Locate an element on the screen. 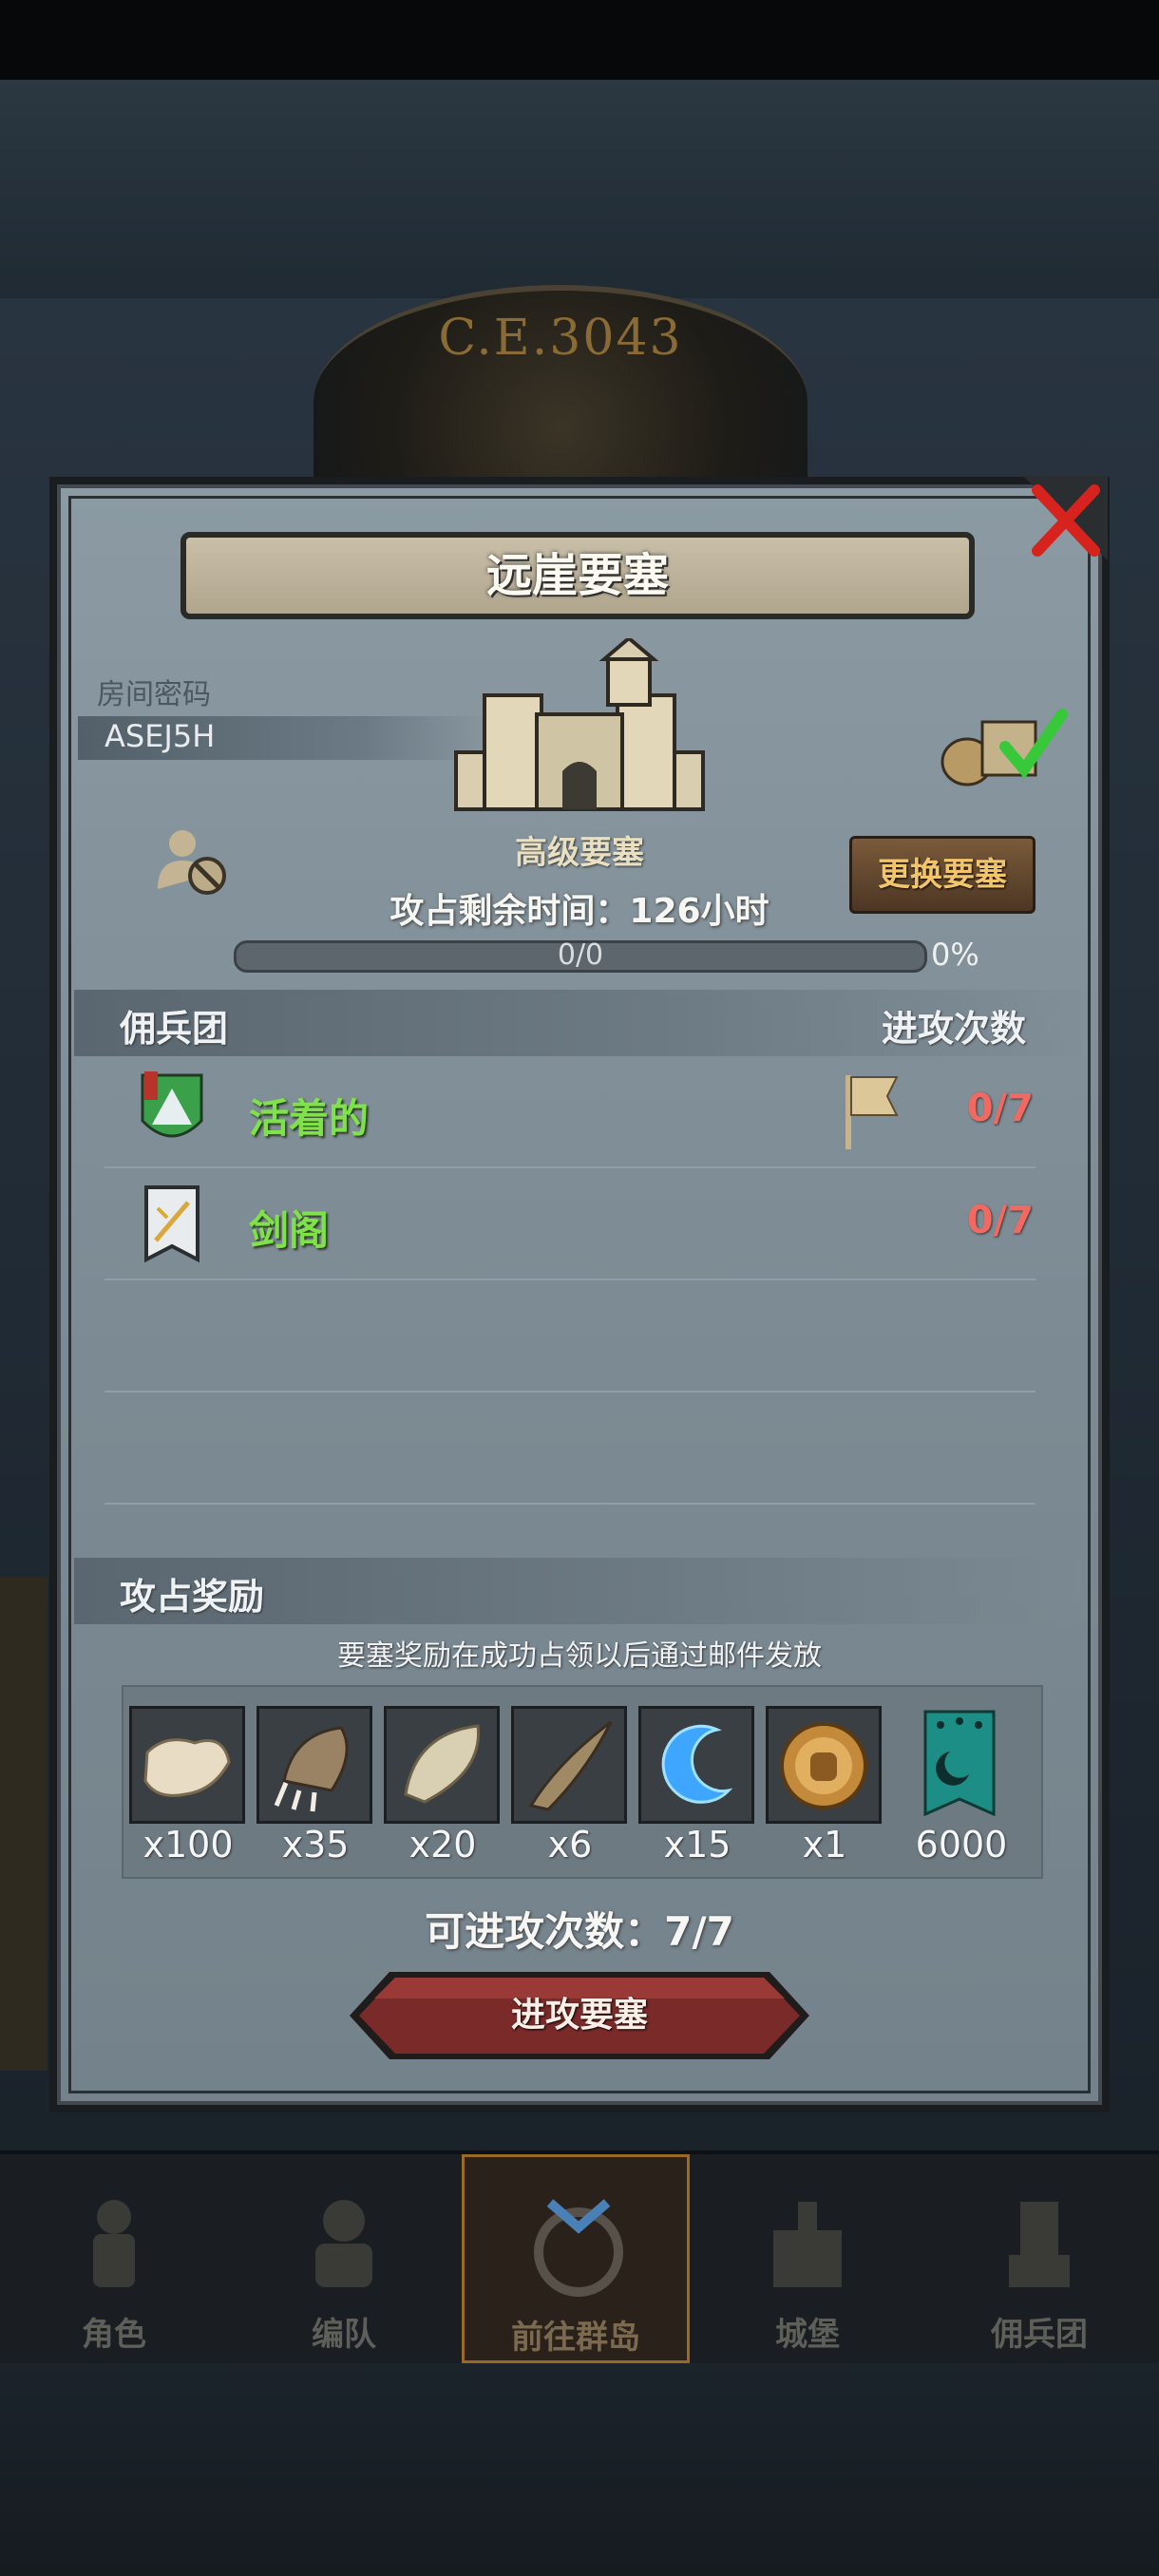 This screenshot has width=1159, height=2576. status-bar is located at coordinates (579, 40).